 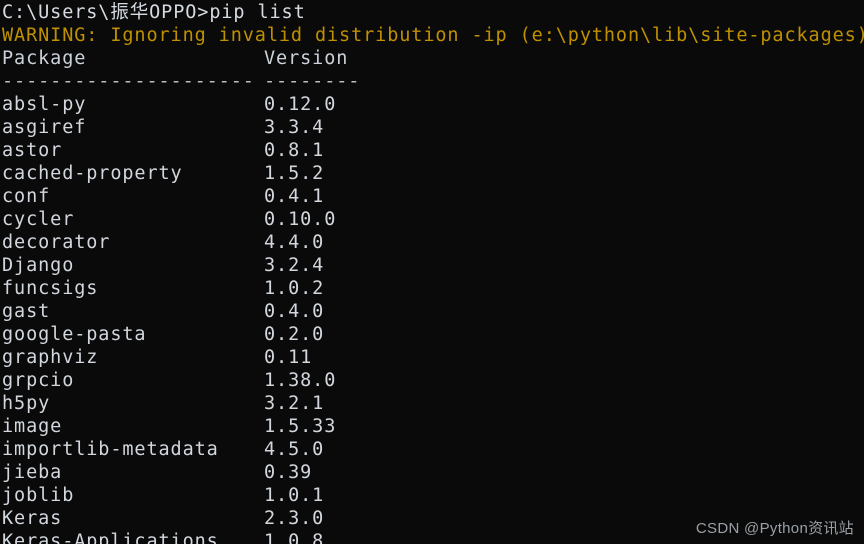 I want to click on table-row: funcsigs 1.0.2, so click(x=433, y=288).